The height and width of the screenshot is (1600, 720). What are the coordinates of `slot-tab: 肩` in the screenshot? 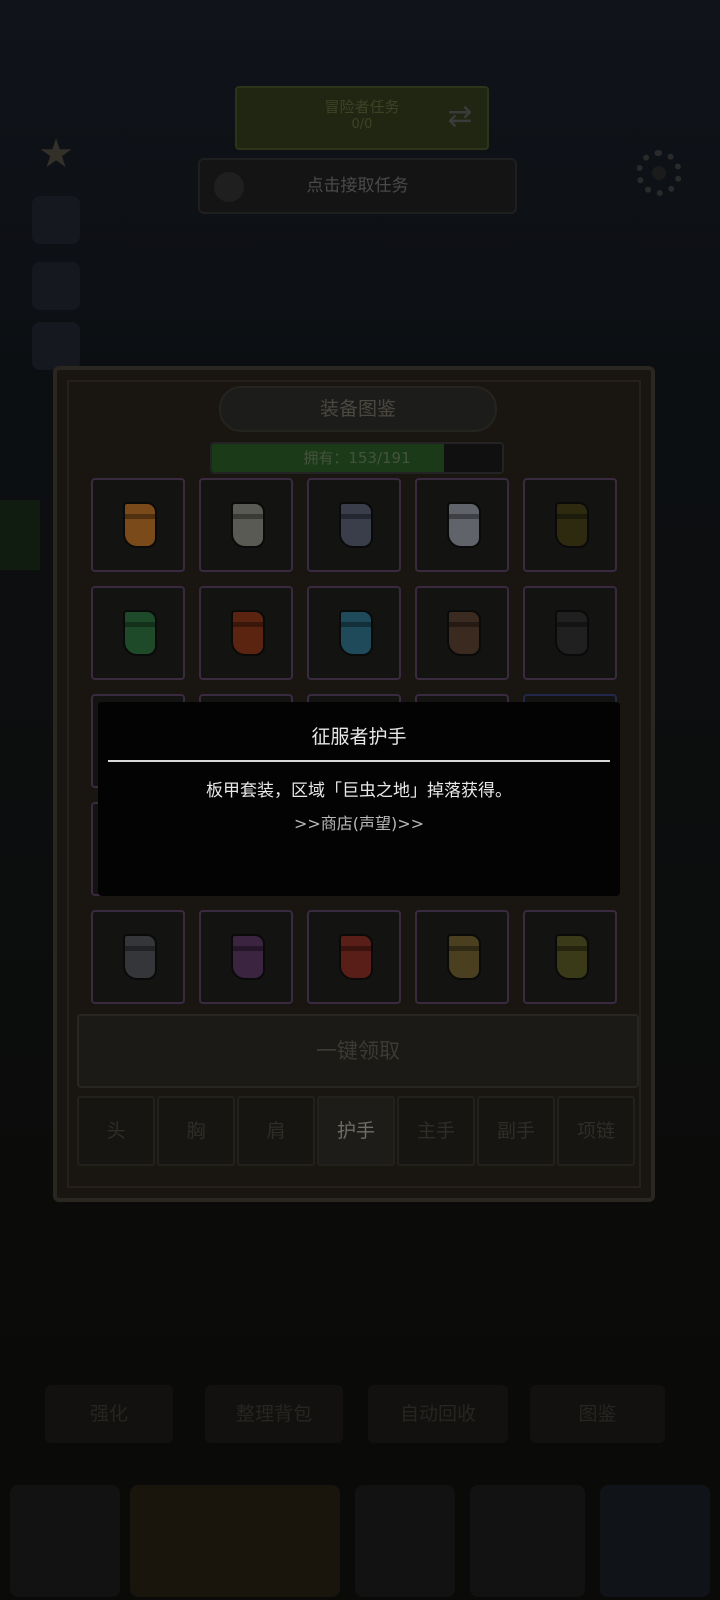 It's located at (276, 1131).